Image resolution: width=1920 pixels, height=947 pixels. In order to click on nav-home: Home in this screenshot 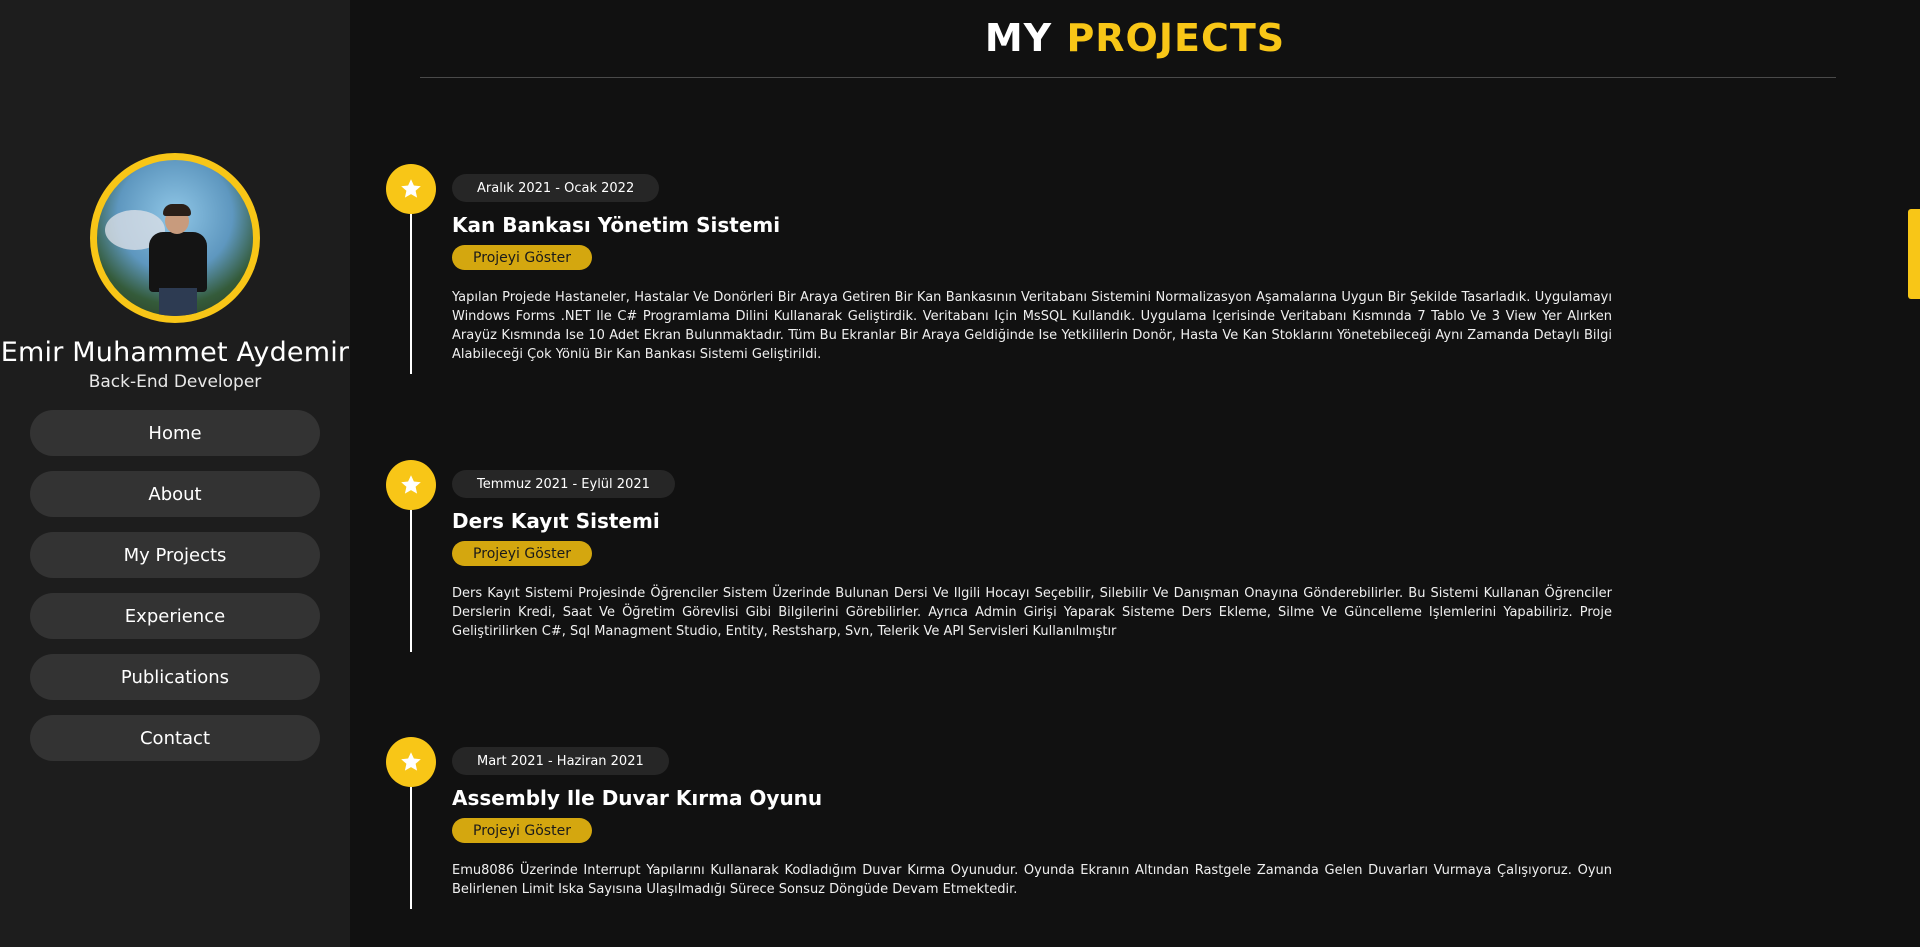, I will do `click(175, 433)`.